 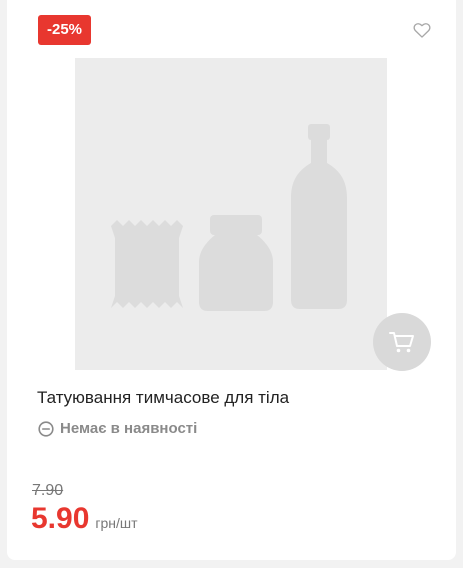 What do you see at coordinates (129, 428) in the screenshot?
I see `stock-status-label: Немає в наявності` at bounding box center [129, 428].